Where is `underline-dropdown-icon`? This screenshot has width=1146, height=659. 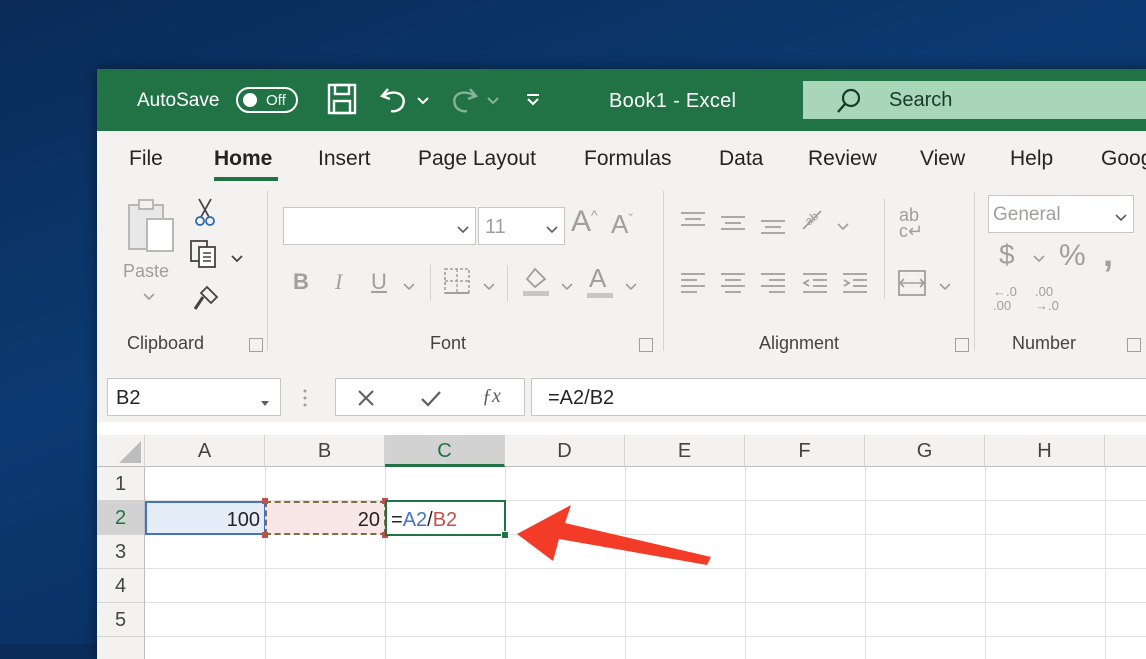
underline-dropdown-icon is located at coordinates (409, 288).